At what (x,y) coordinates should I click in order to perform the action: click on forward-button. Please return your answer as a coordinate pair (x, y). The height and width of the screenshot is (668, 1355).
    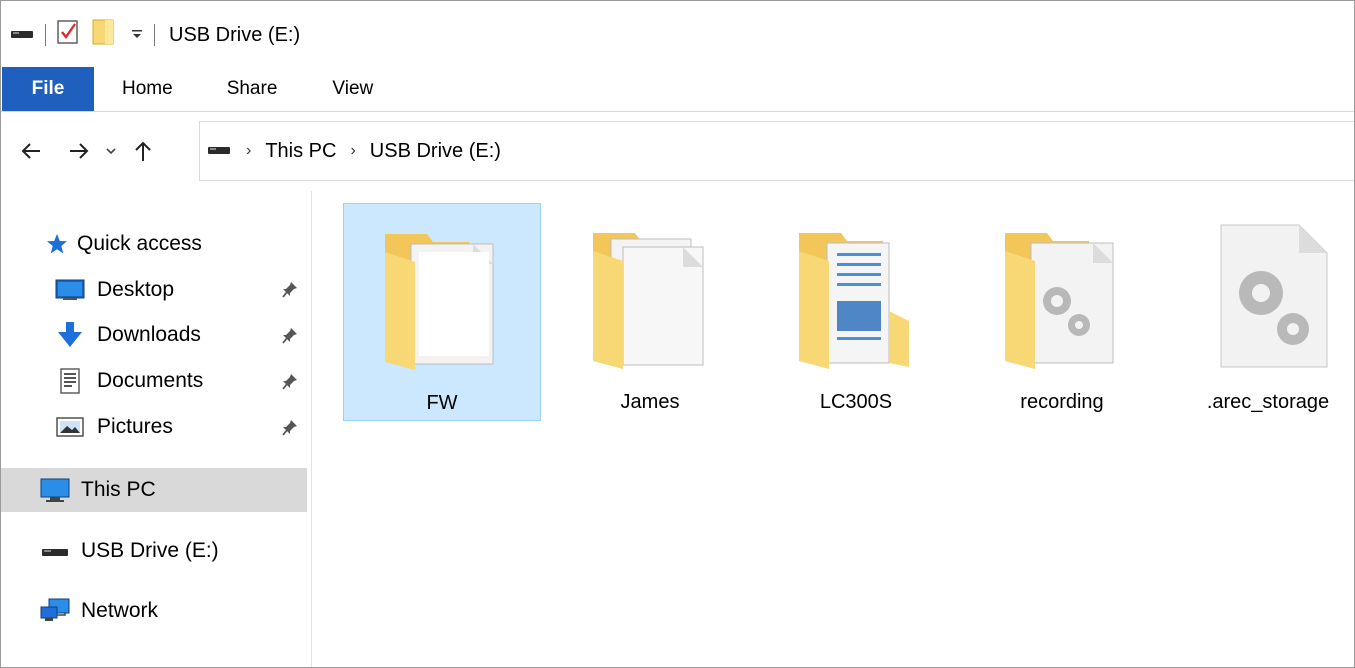
    Looking at the image, I should click on (79, 151).